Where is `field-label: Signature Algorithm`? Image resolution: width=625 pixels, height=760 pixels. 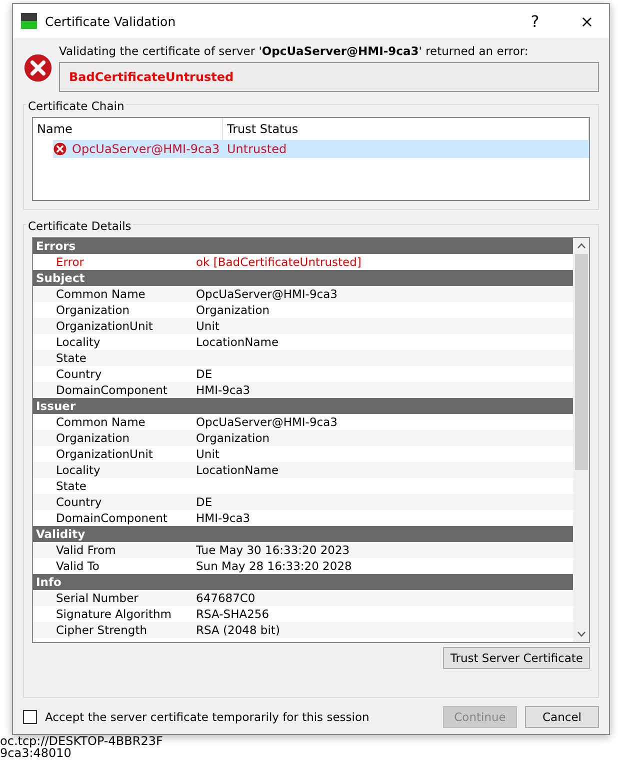 field-label: Signature Algorithm is located at coordinates (114, 614).